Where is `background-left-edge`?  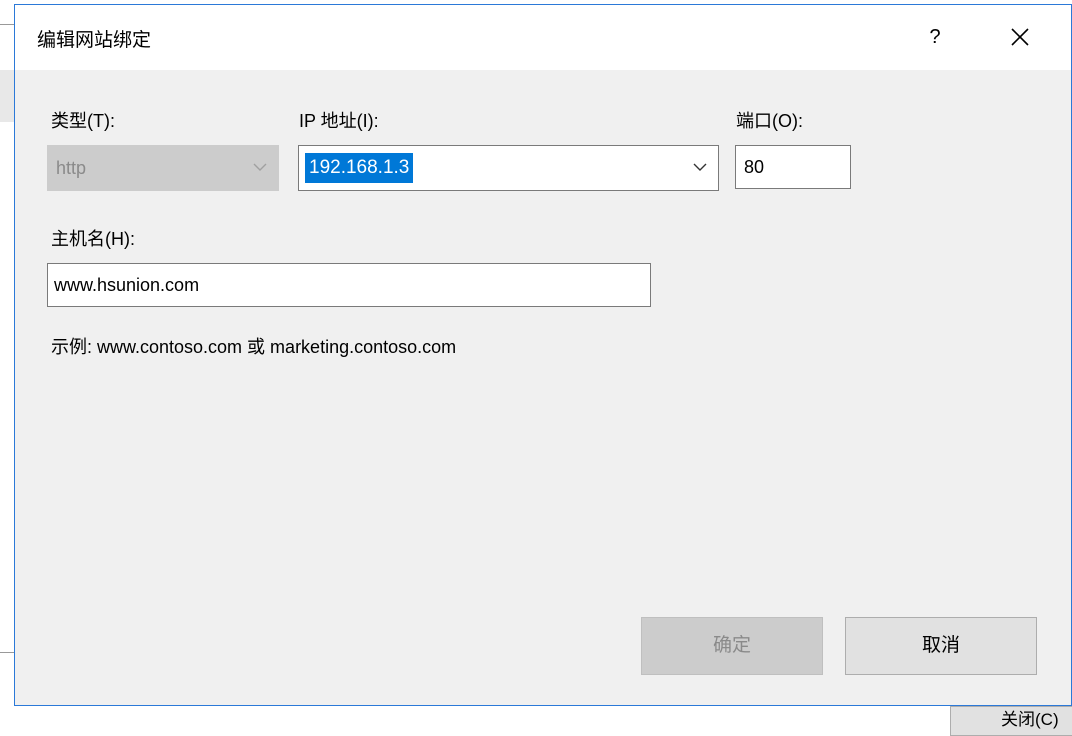 background-left-edge is located at coordinates (7, 366).